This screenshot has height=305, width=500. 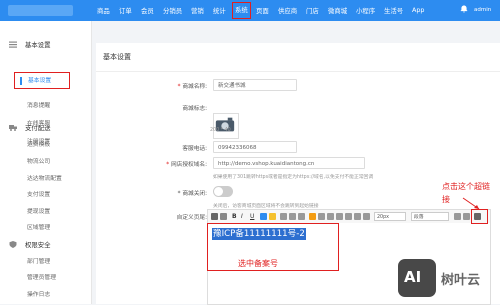 What do you see at coordinates (262, 10) in the screenshot?
I see `nav-item-pages: 页面` at bounding box center [262, 10].